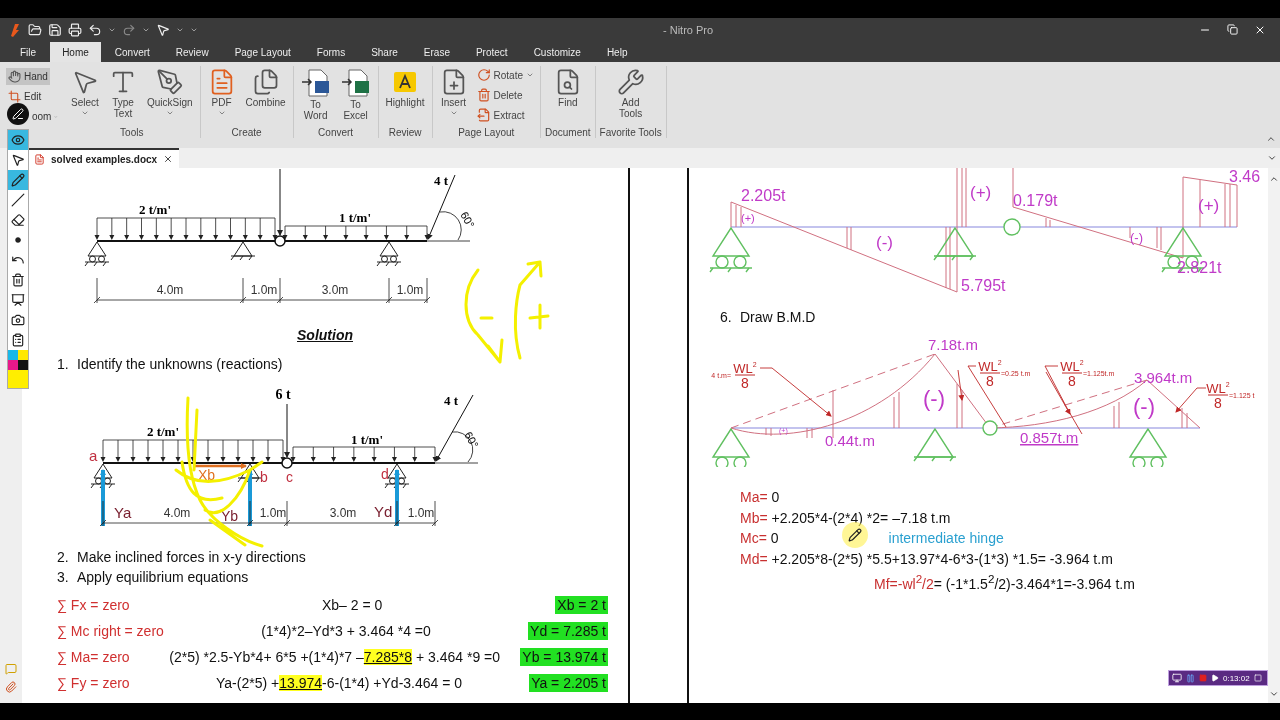 This screenshot has height=720, width=1280. I want to click on menu-tab: Help, so click(617, 52).